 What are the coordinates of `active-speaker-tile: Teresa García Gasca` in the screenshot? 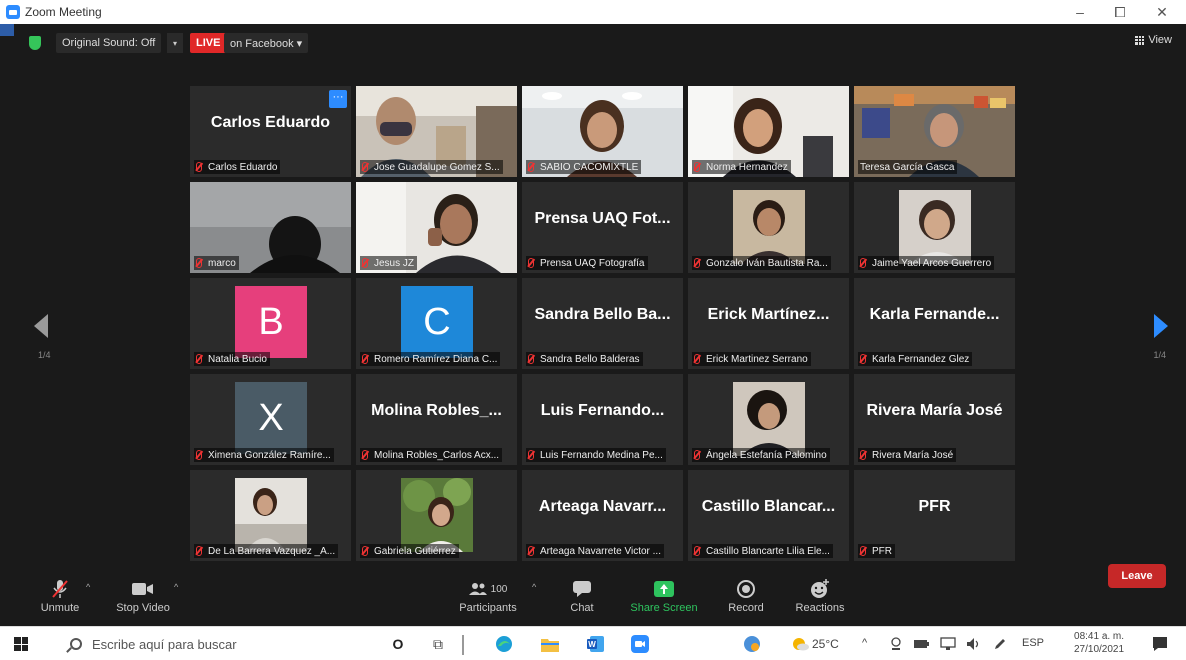 It's located at (934, 131).